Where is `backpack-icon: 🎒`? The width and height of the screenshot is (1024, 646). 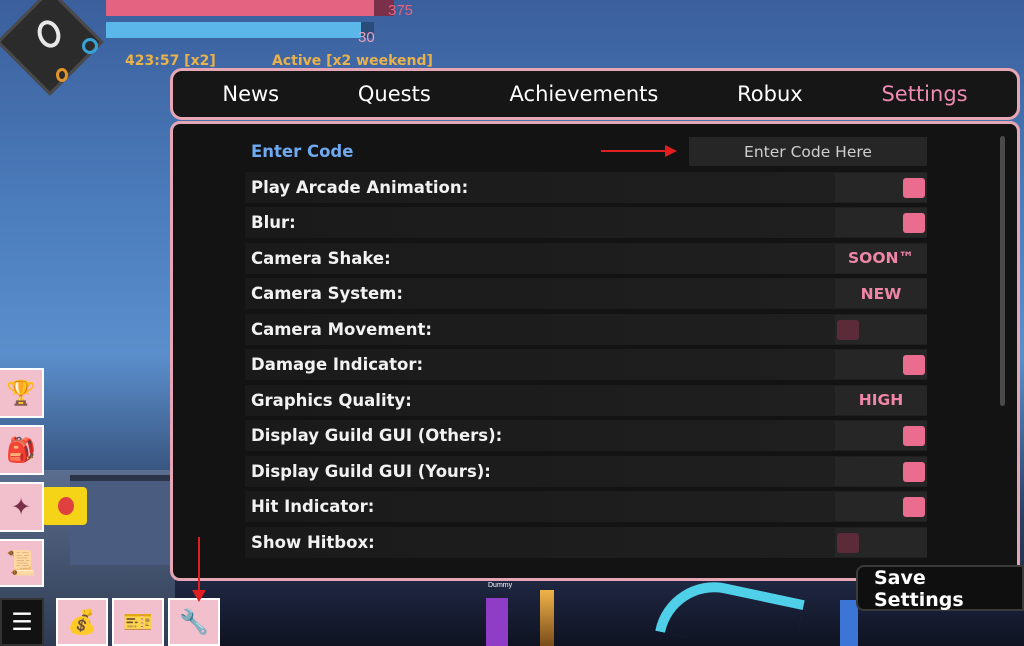 backpack-icon: 🎒 is located at coordinates (21, 450).